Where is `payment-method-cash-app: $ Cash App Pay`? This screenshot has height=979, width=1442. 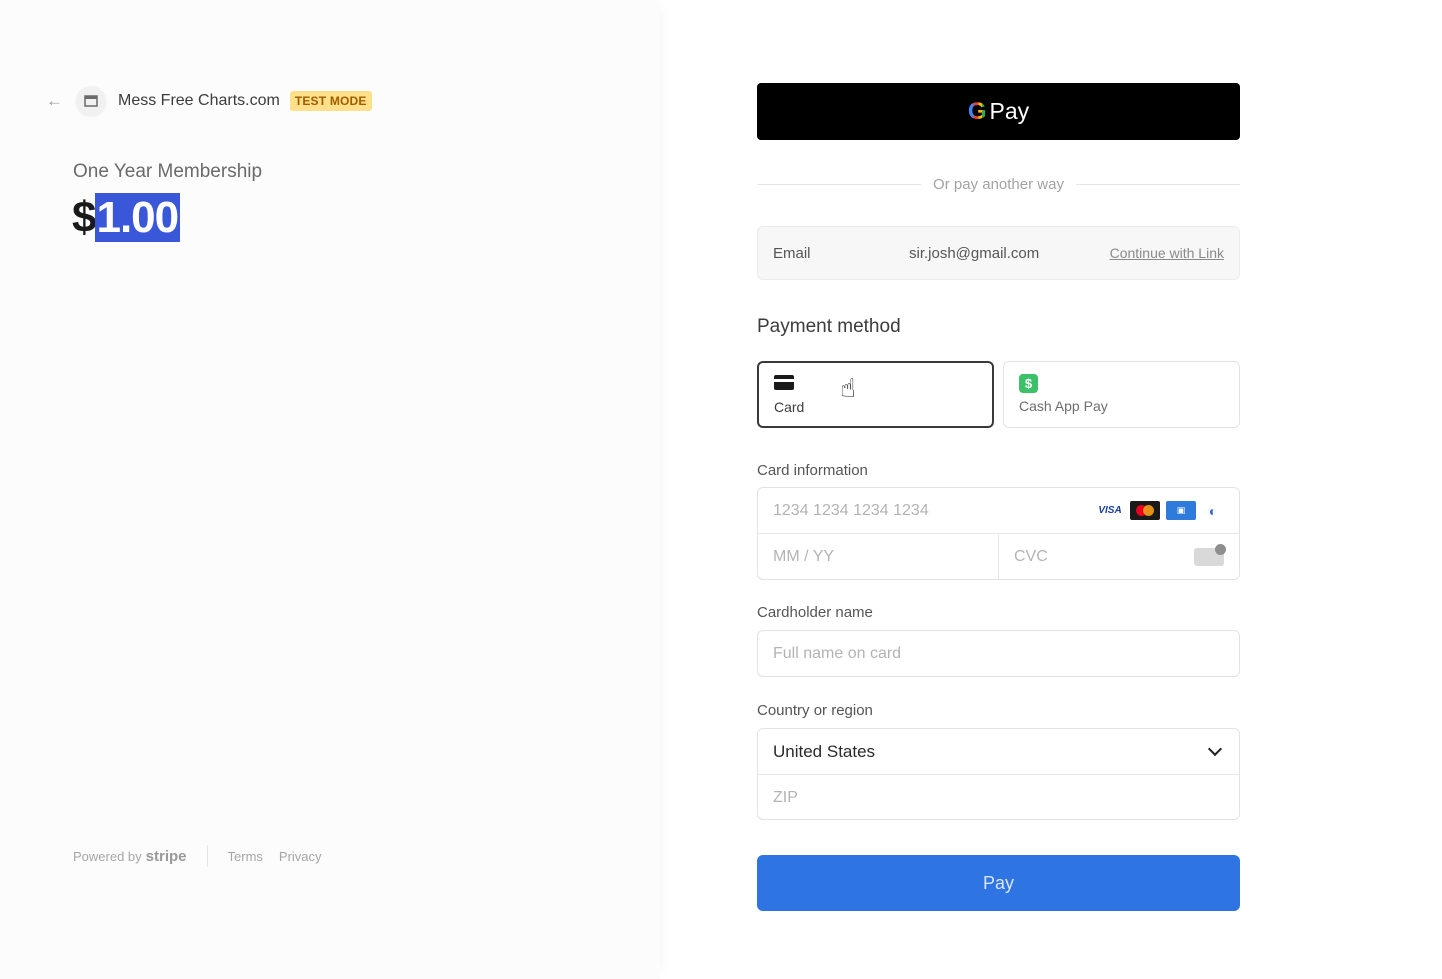
payment-method-cash-app: $ Cash App Pay is located at coordinates (1121, 394).